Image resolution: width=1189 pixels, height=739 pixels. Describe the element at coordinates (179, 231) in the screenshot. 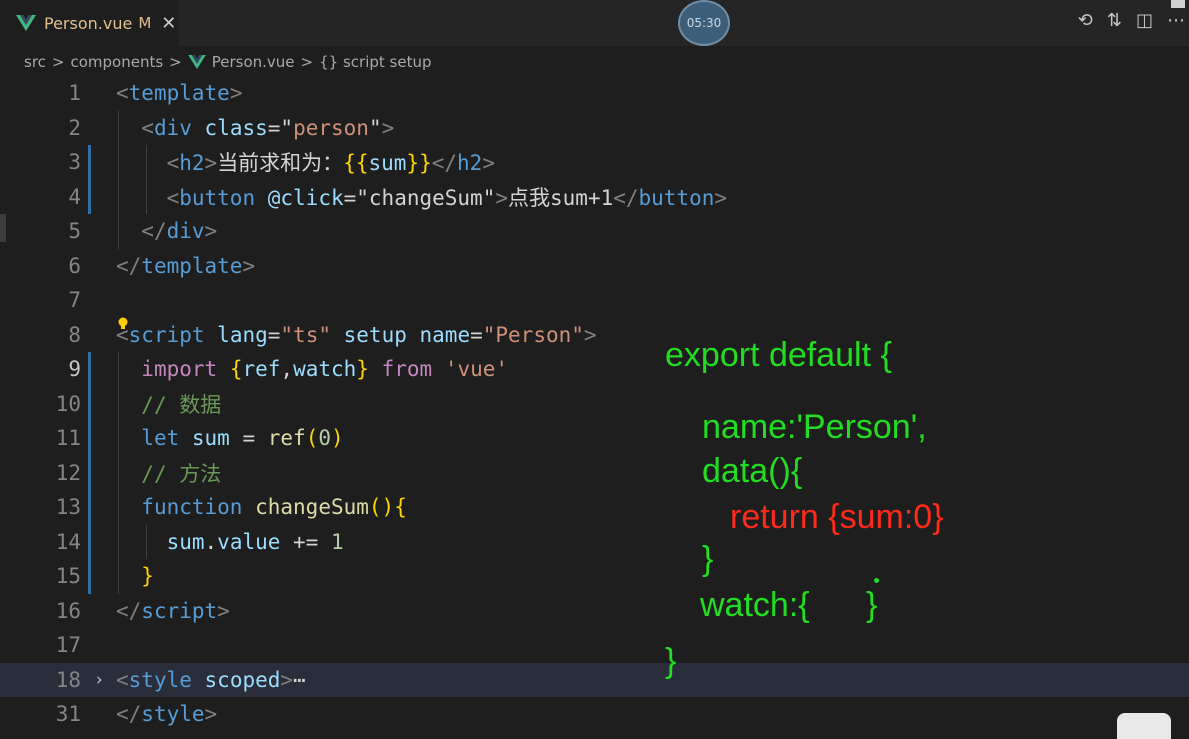

I see `code-content: </div>` at that location.